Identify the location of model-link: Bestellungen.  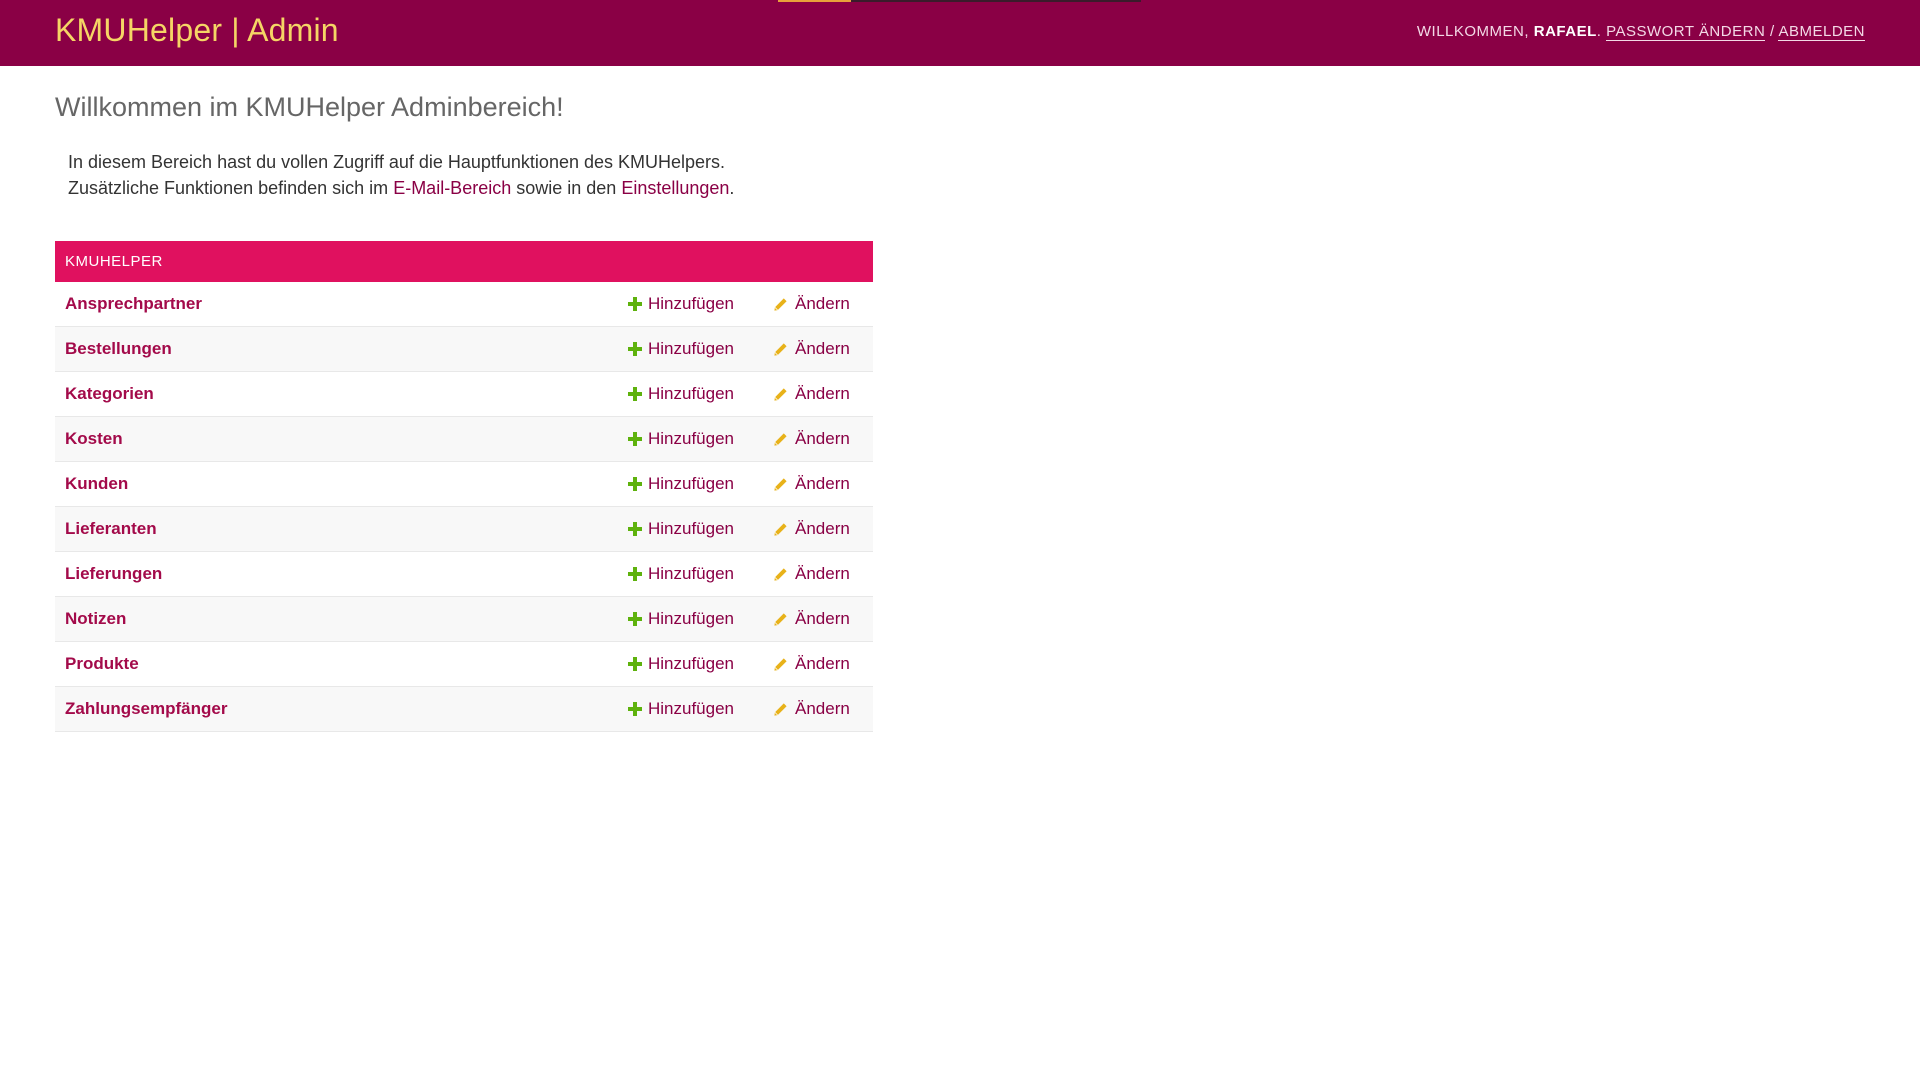
(341, 349).